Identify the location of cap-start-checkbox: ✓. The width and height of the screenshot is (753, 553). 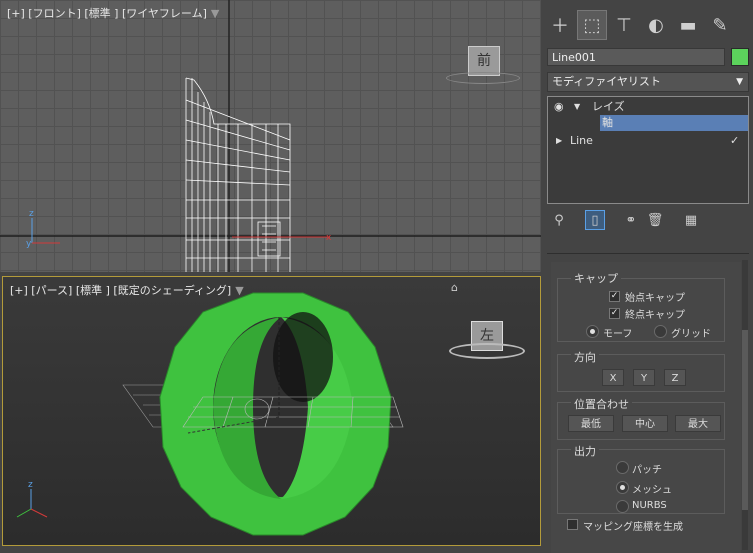
(614, 296).